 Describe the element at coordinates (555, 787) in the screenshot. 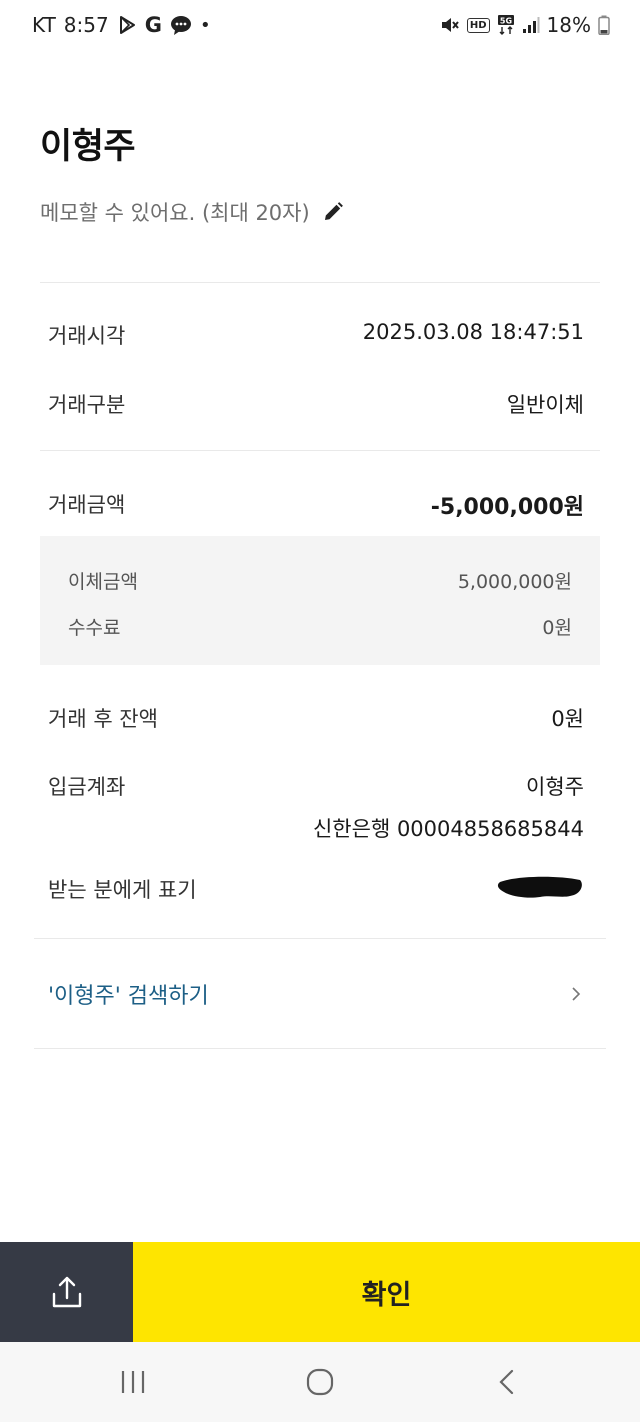

I see `deposit-account-name: 이형주` at that location.